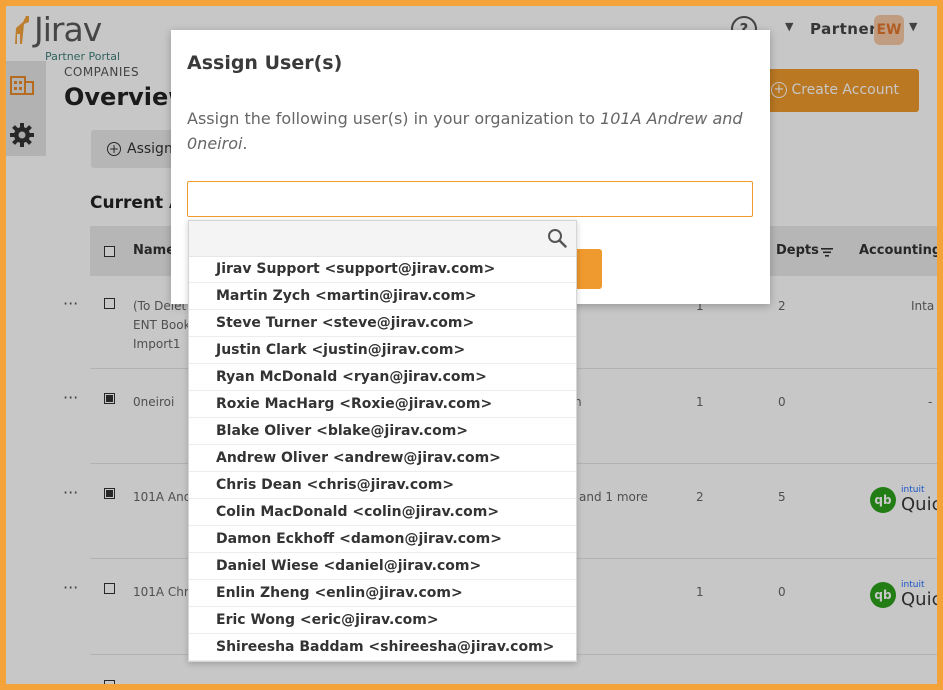 This screenshot has height=690, width=943. I want to click on dropdown-option: Shireesha Baddam <shireesha@jirav.com>, so click(382, 647).